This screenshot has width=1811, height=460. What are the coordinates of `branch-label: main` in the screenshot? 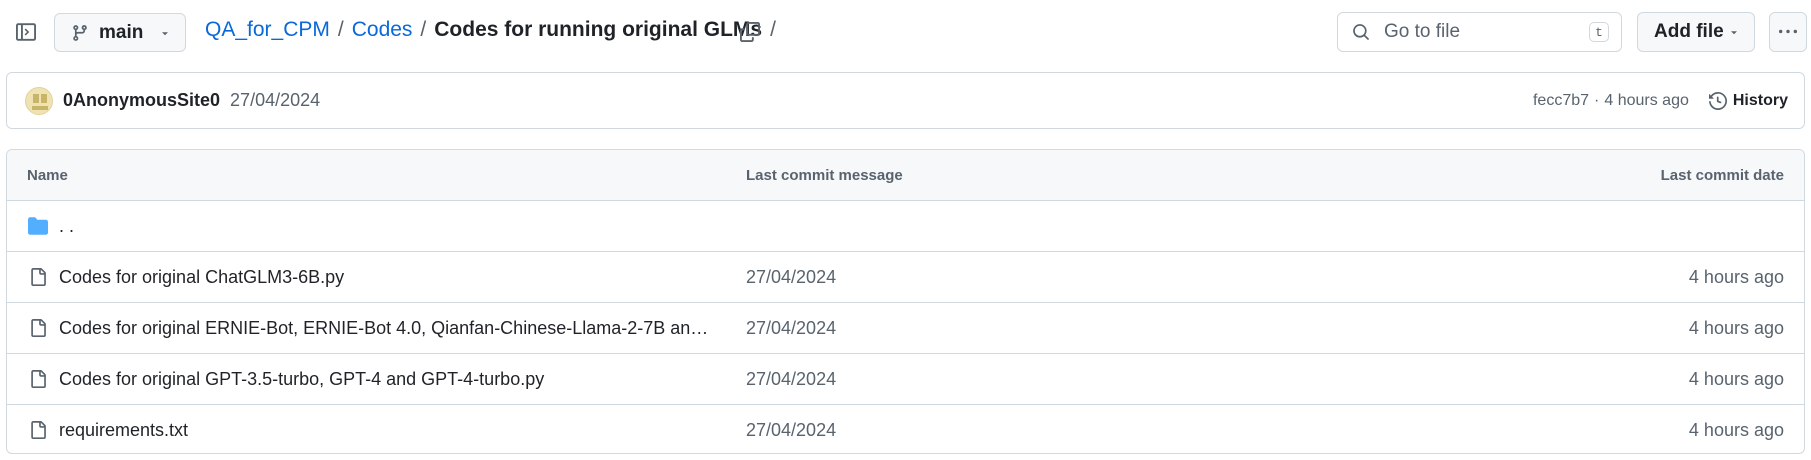 It's located at (121, 32).